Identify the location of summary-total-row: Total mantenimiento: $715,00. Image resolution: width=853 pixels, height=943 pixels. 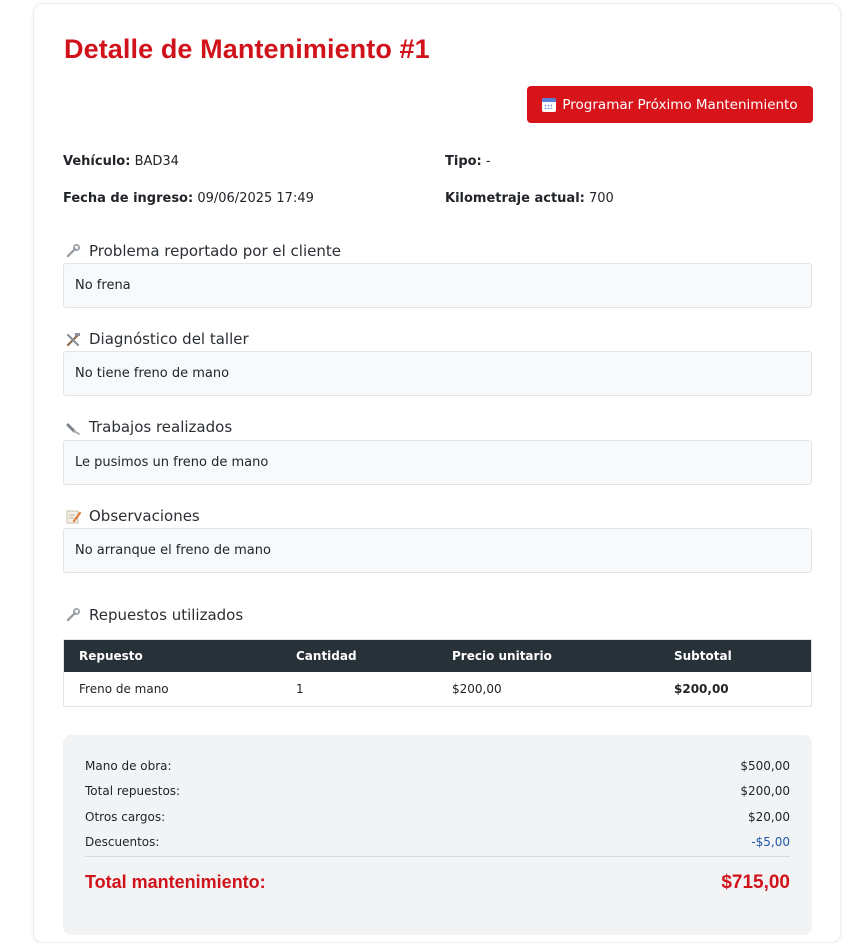
(437, 883).